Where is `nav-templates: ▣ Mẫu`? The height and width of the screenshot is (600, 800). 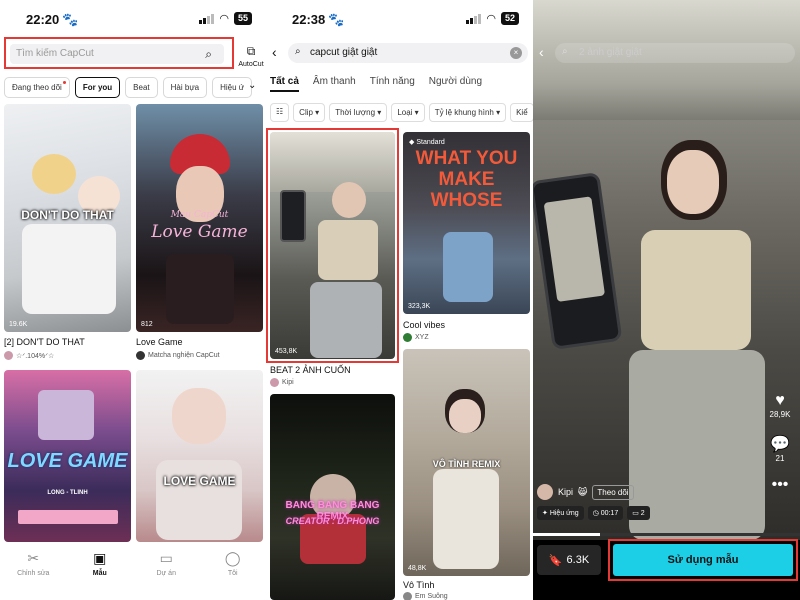
nav-templates: ▣ Mẫu is located at coordinates (100, 575).